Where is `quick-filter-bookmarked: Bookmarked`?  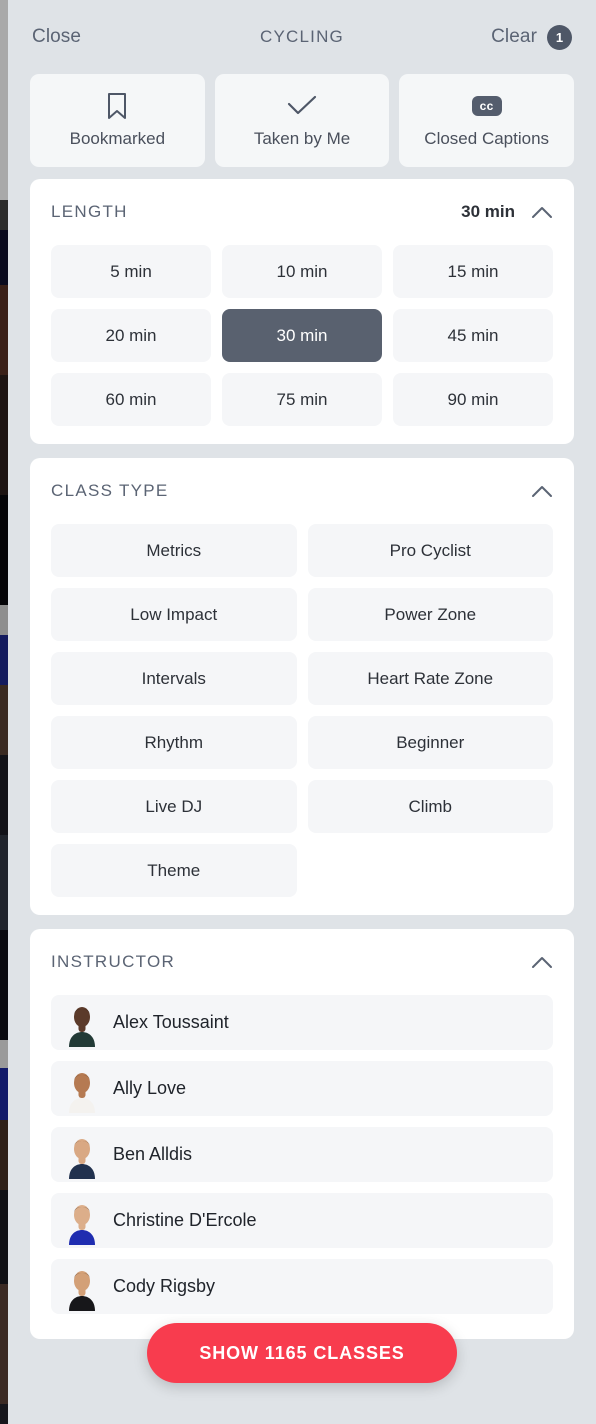 quick-filter-bookmarked: Bookmarked is located at coordinates (117, 120).